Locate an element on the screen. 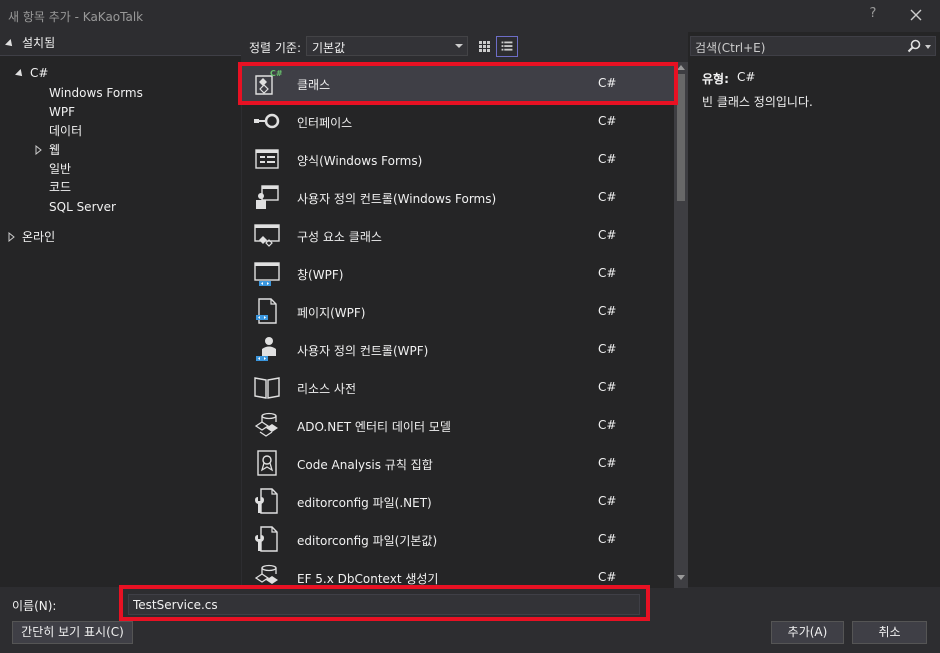 The height and width of the screenshot is (653, 940). wpf-window-icon is located at coordinates (267, 274).